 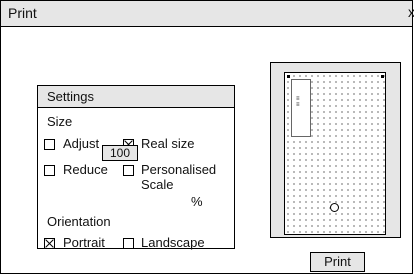 What do you see at coordinates (22, 13) in the screenshot?
I see `window-title: Print` at bounding box center [22, 13].